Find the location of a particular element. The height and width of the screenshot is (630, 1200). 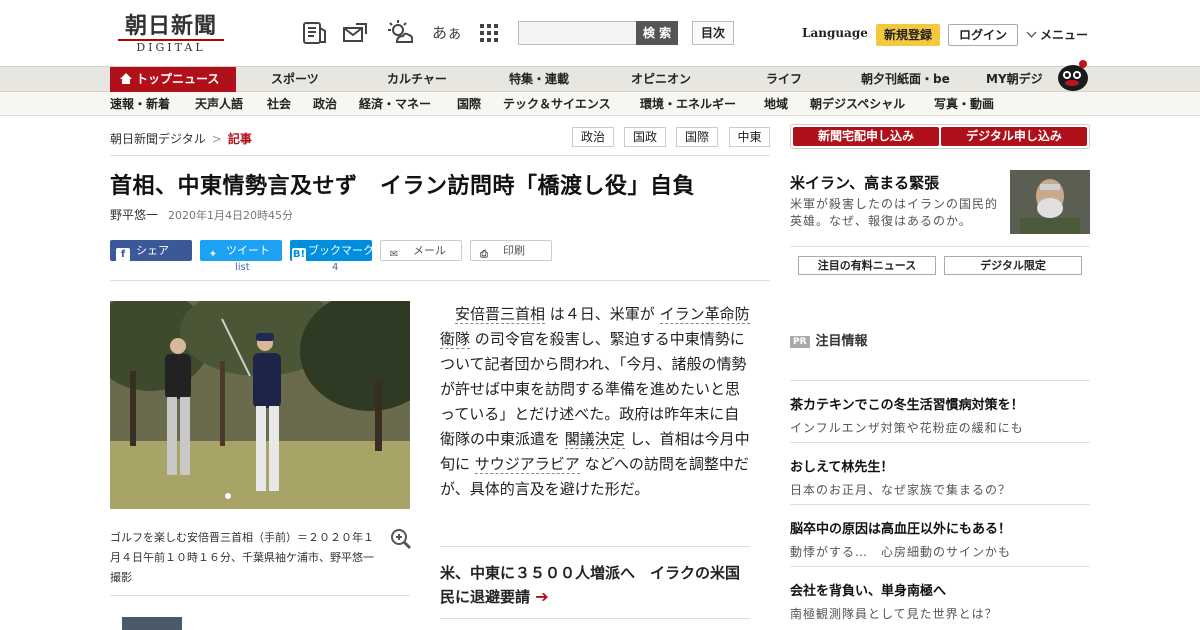

breadcrumb-home: 朝日新聞デジタル is located at coordinates (158, 139).